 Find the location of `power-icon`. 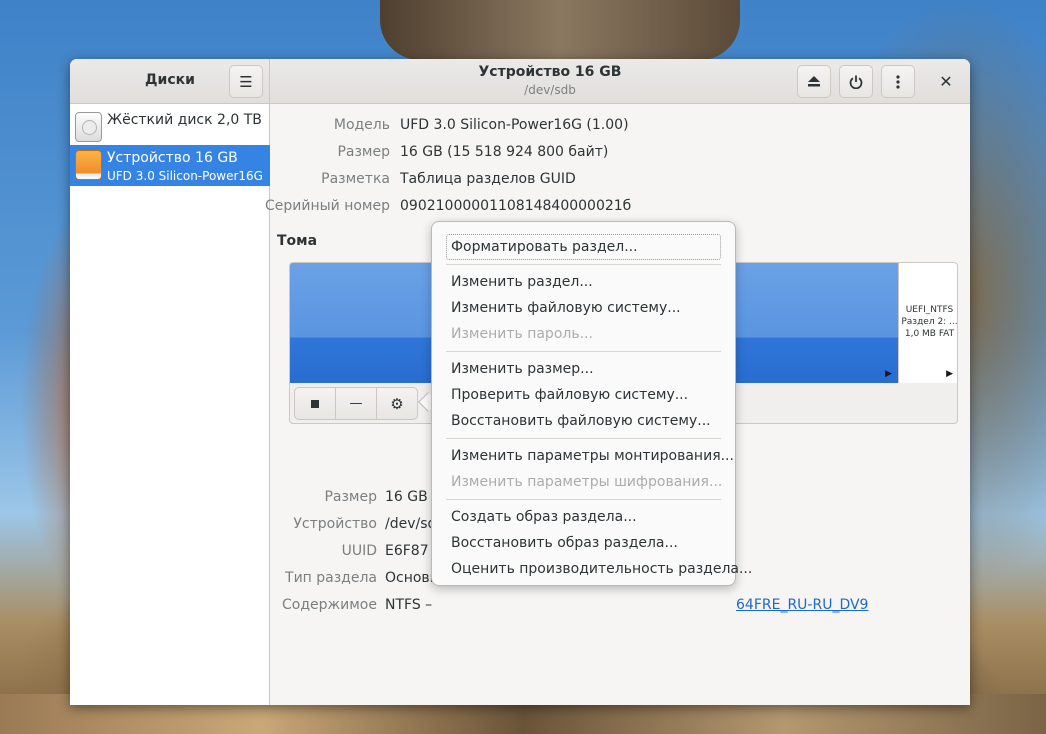

power-icon is located at coordinates (856, 82).